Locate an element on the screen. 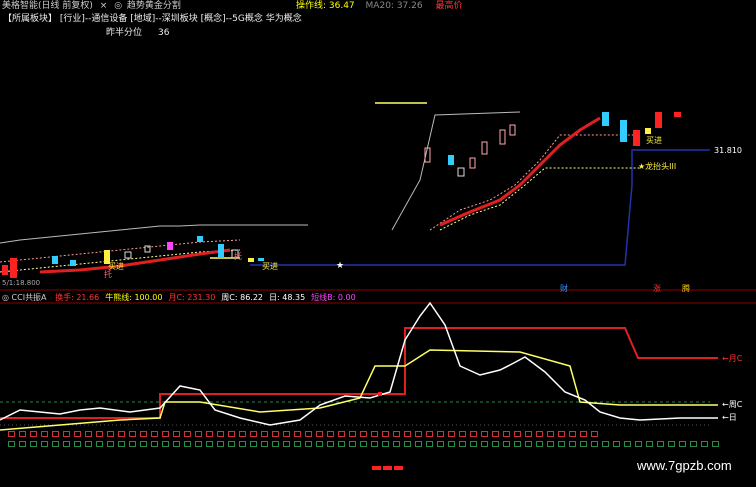 The width and height of the screenshot is (756, 487). watermark: www.7gpzb.com is located at coordinates (684, 465).